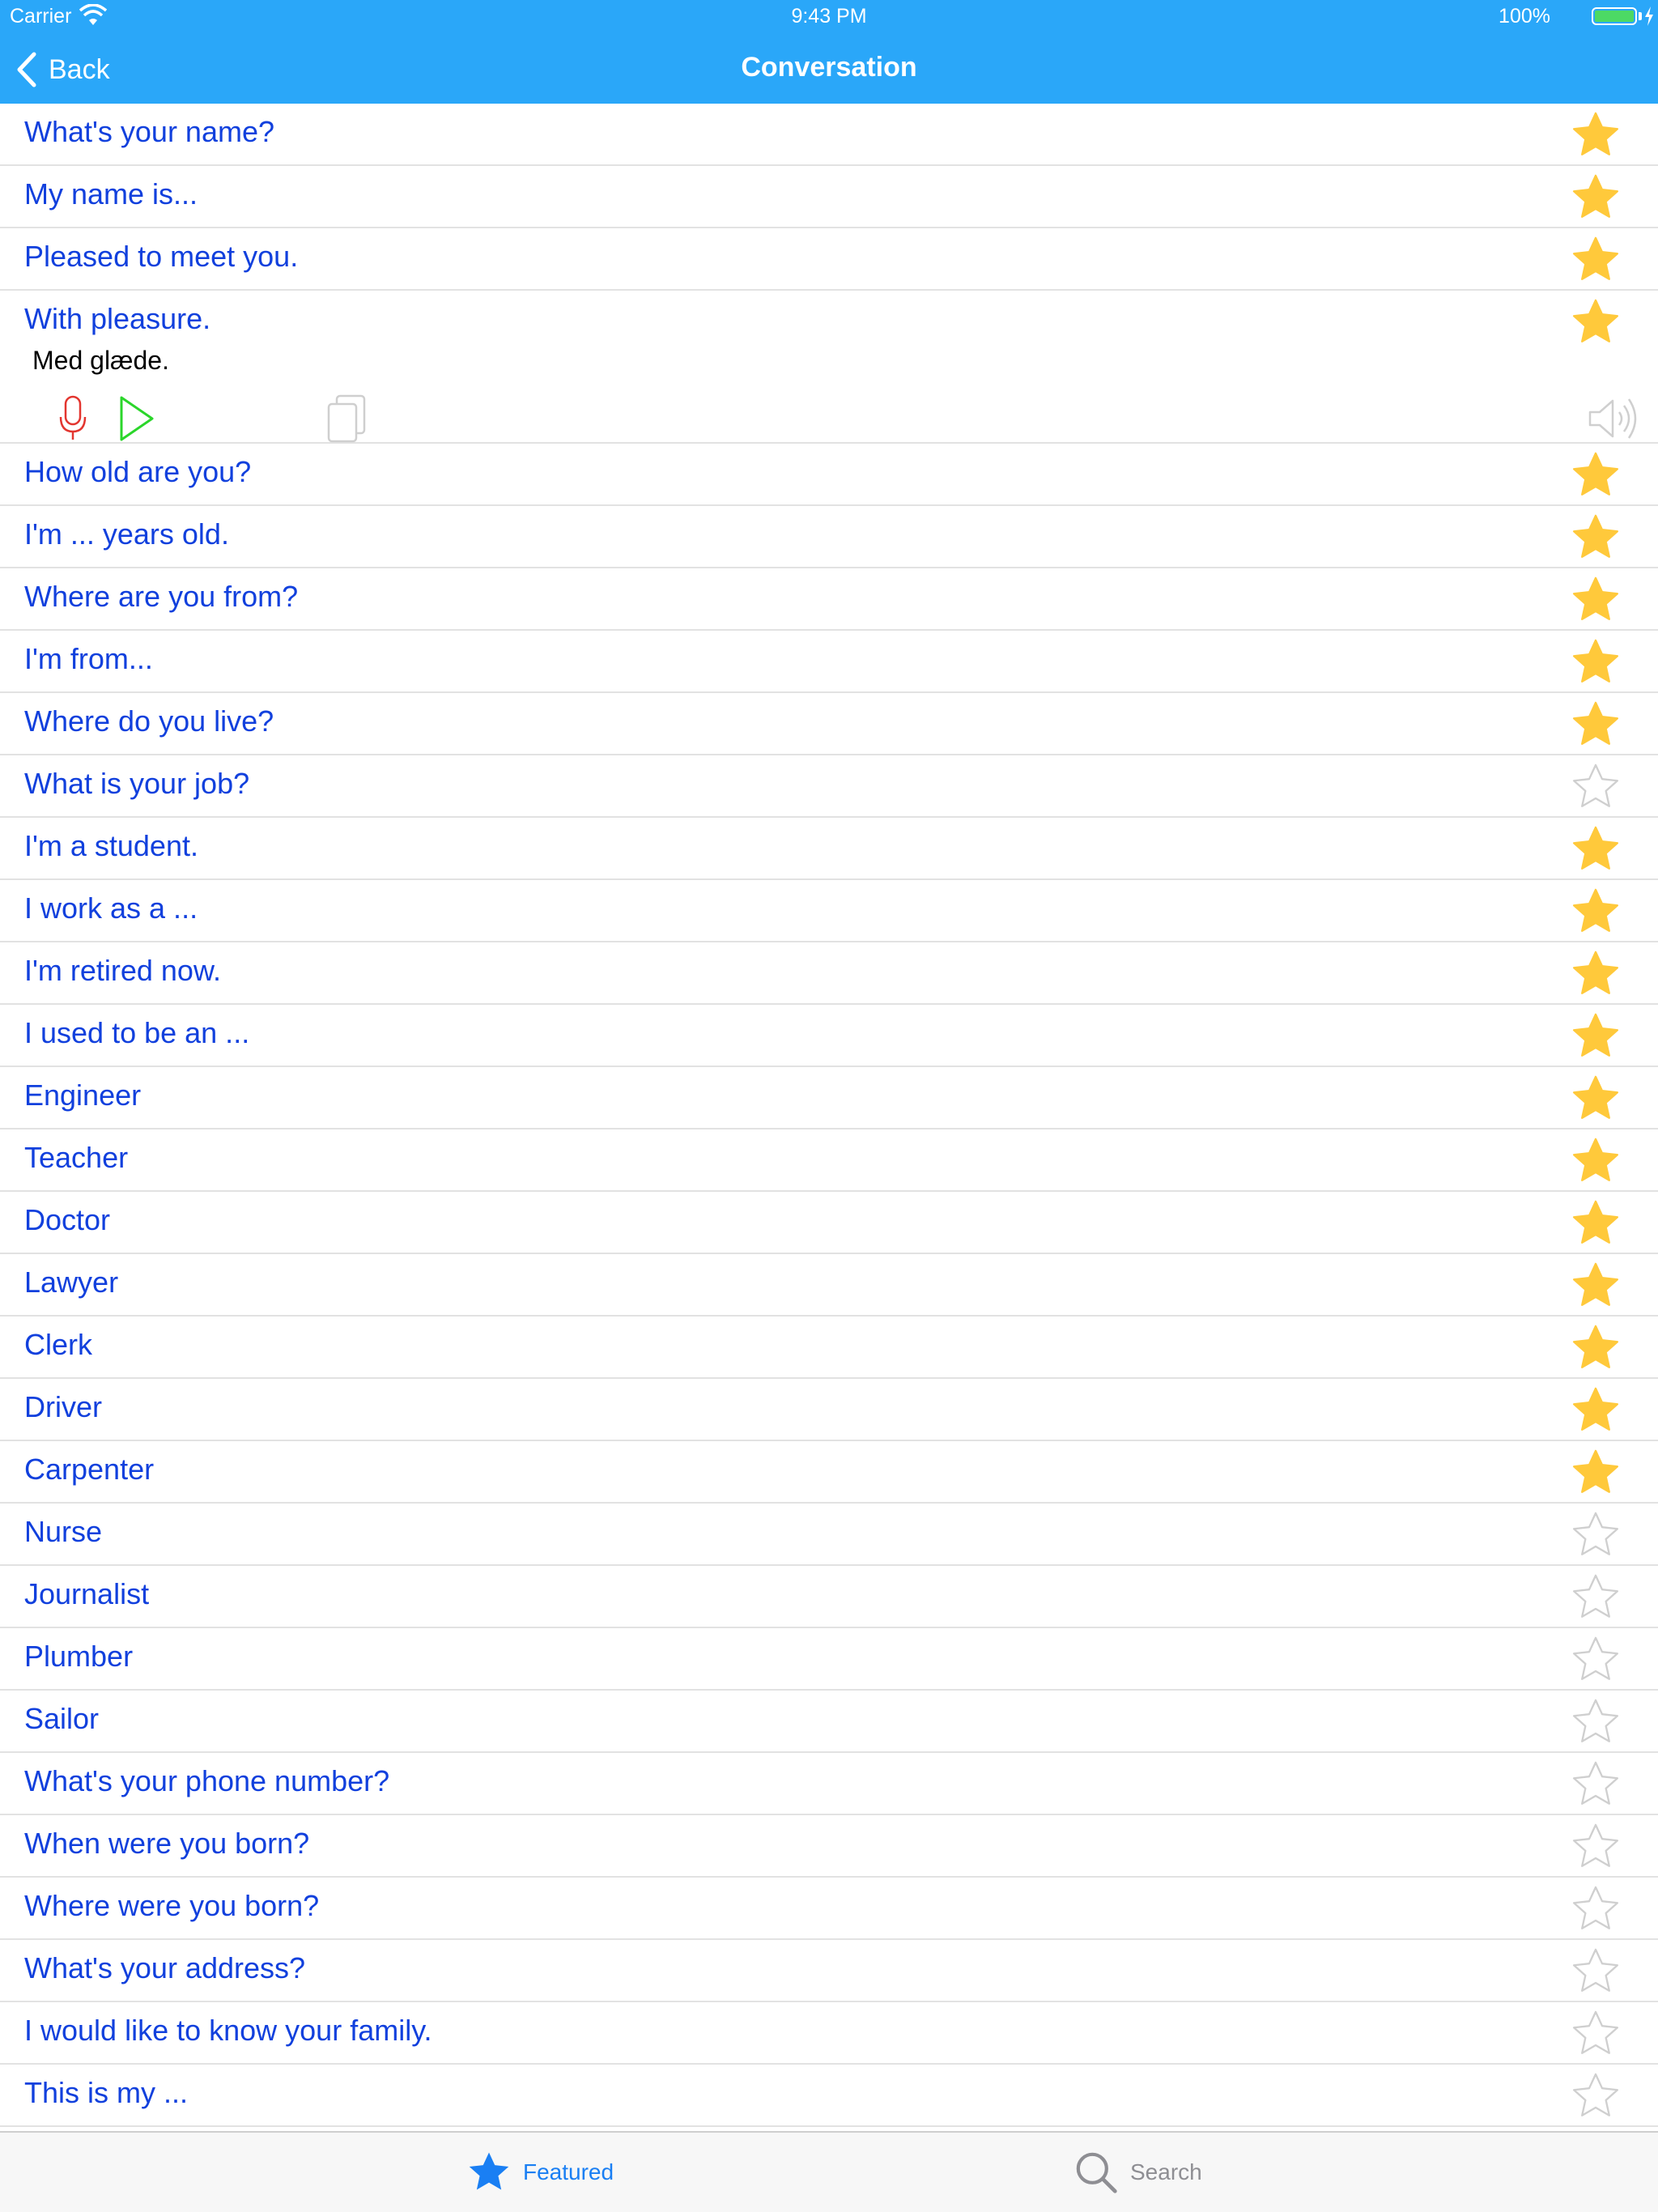 This screenshot has width=1658, height=2212. Describe the element at coordinates (67, 1220) in the screenshot. I see `phrase-text: Doctor` at that location.